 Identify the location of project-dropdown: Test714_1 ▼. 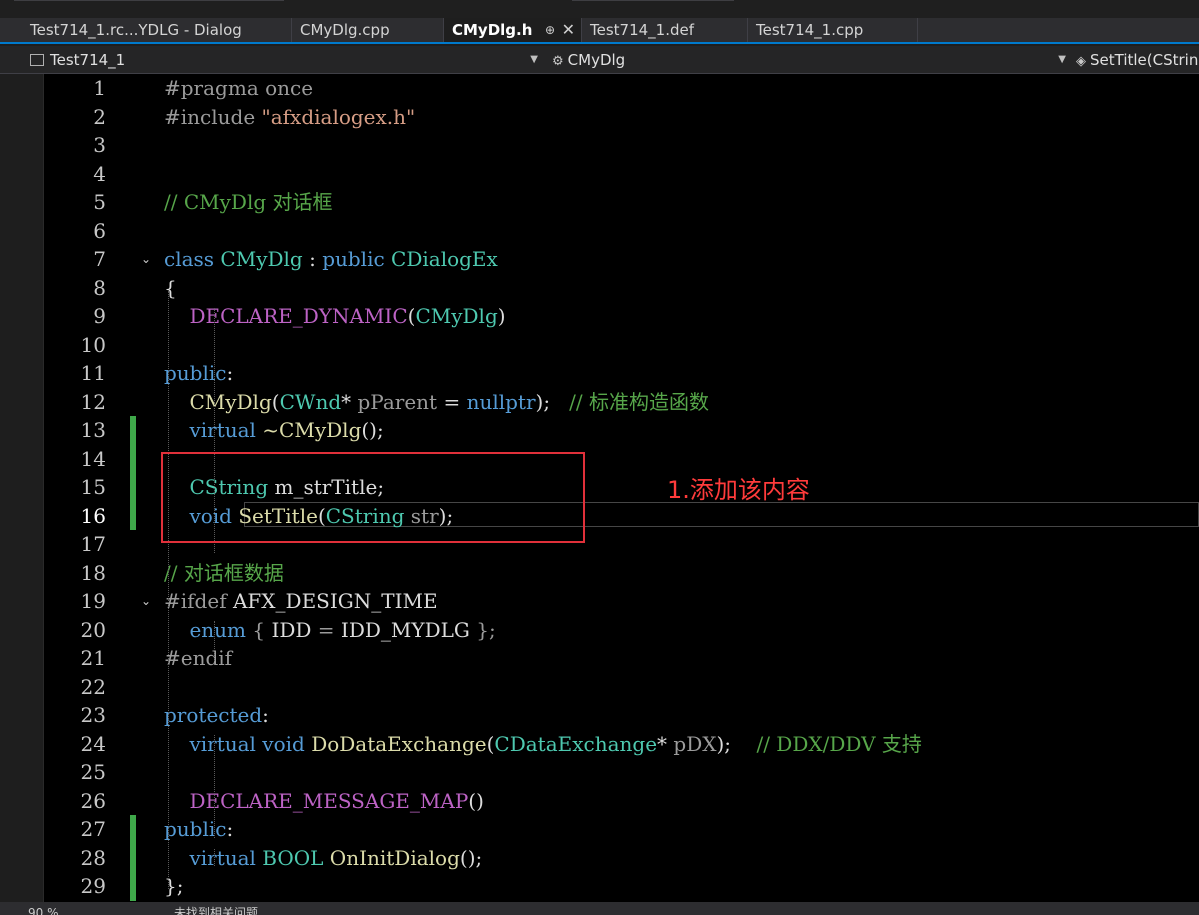
(287, 60).